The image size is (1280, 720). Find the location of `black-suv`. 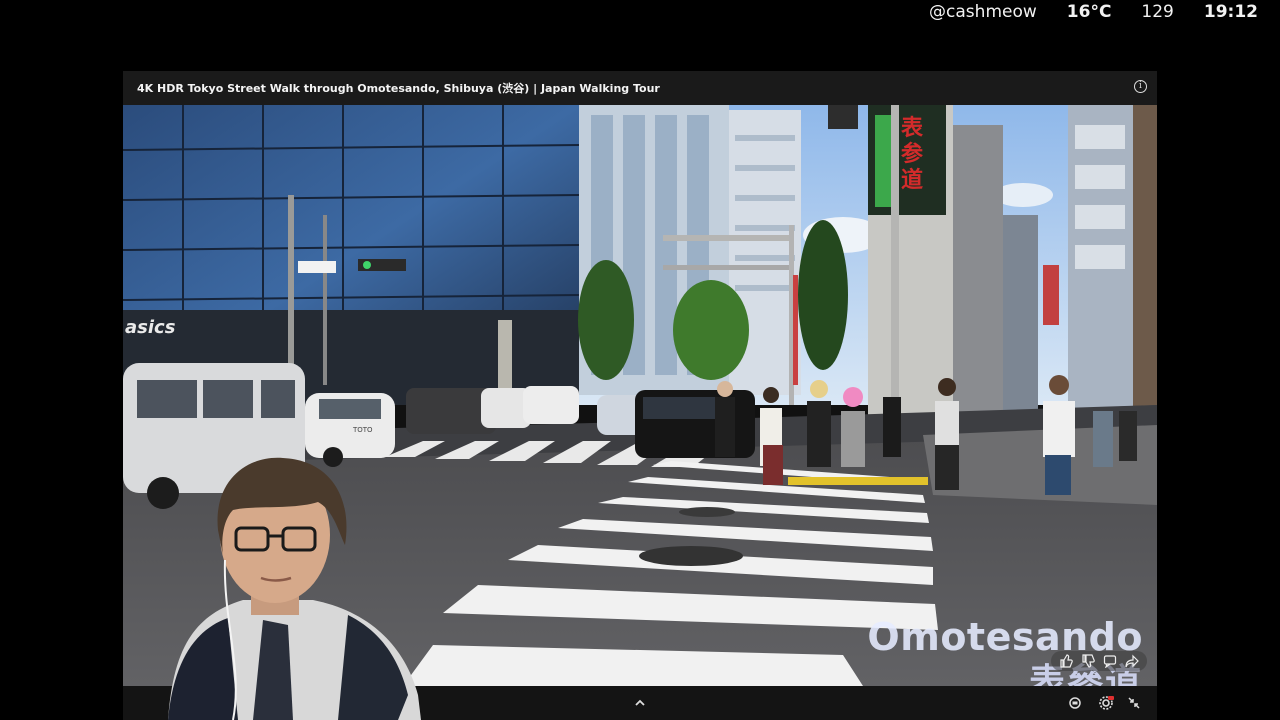

black-suv is located at coordinates (695, 424).